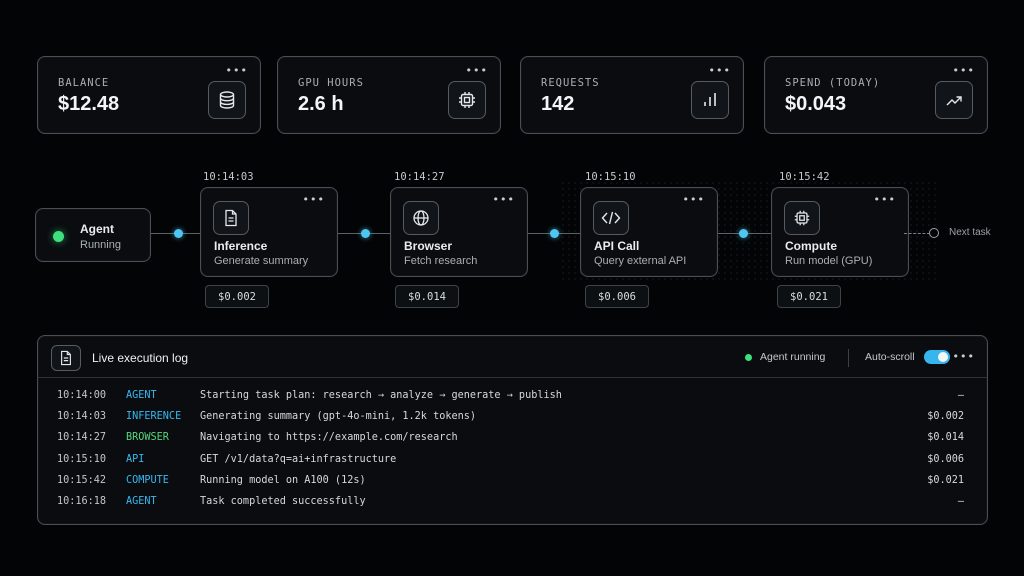 The width and height of the screenshot is (1024, 576). I want to click on step-timestamp: 10:15:10, so click(610, 177).